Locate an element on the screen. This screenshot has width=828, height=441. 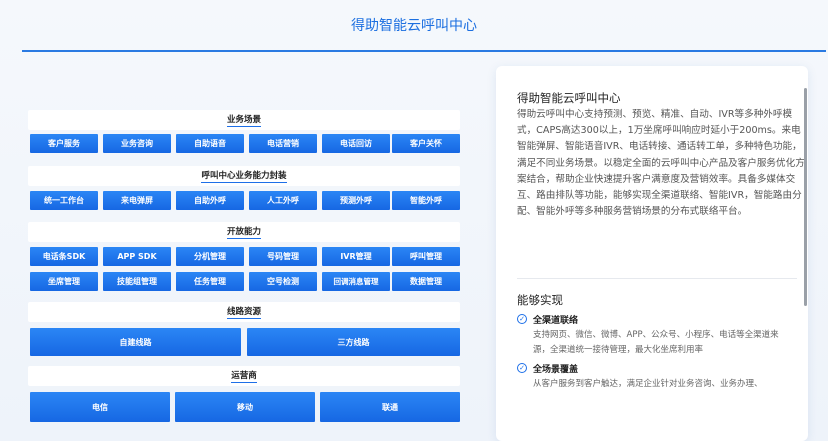
btn-self-service-voice: 自助语音 is located at coordinates (210, 143).